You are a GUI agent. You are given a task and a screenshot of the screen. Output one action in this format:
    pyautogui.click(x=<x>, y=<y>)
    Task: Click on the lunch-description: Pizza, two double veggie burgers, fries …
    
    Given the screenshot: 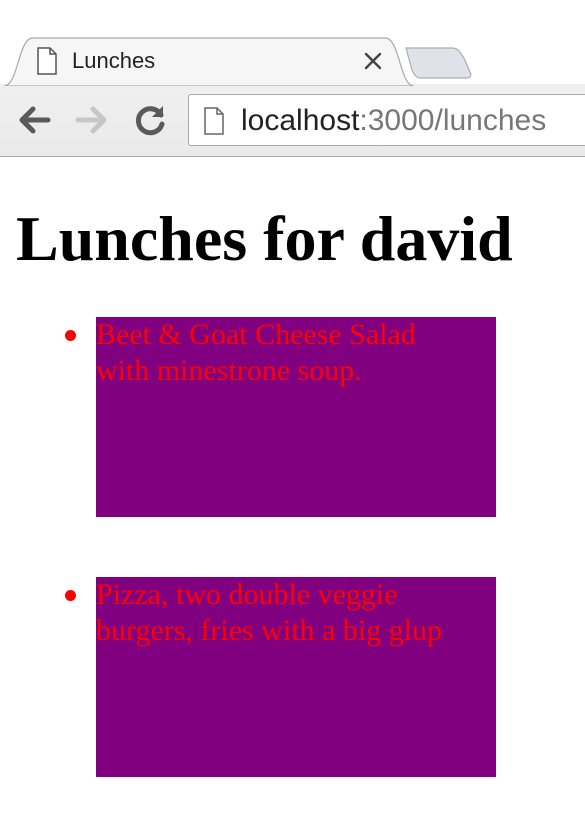 What is the action you would take?
    pyautogui.click(x=269, y=612)
    